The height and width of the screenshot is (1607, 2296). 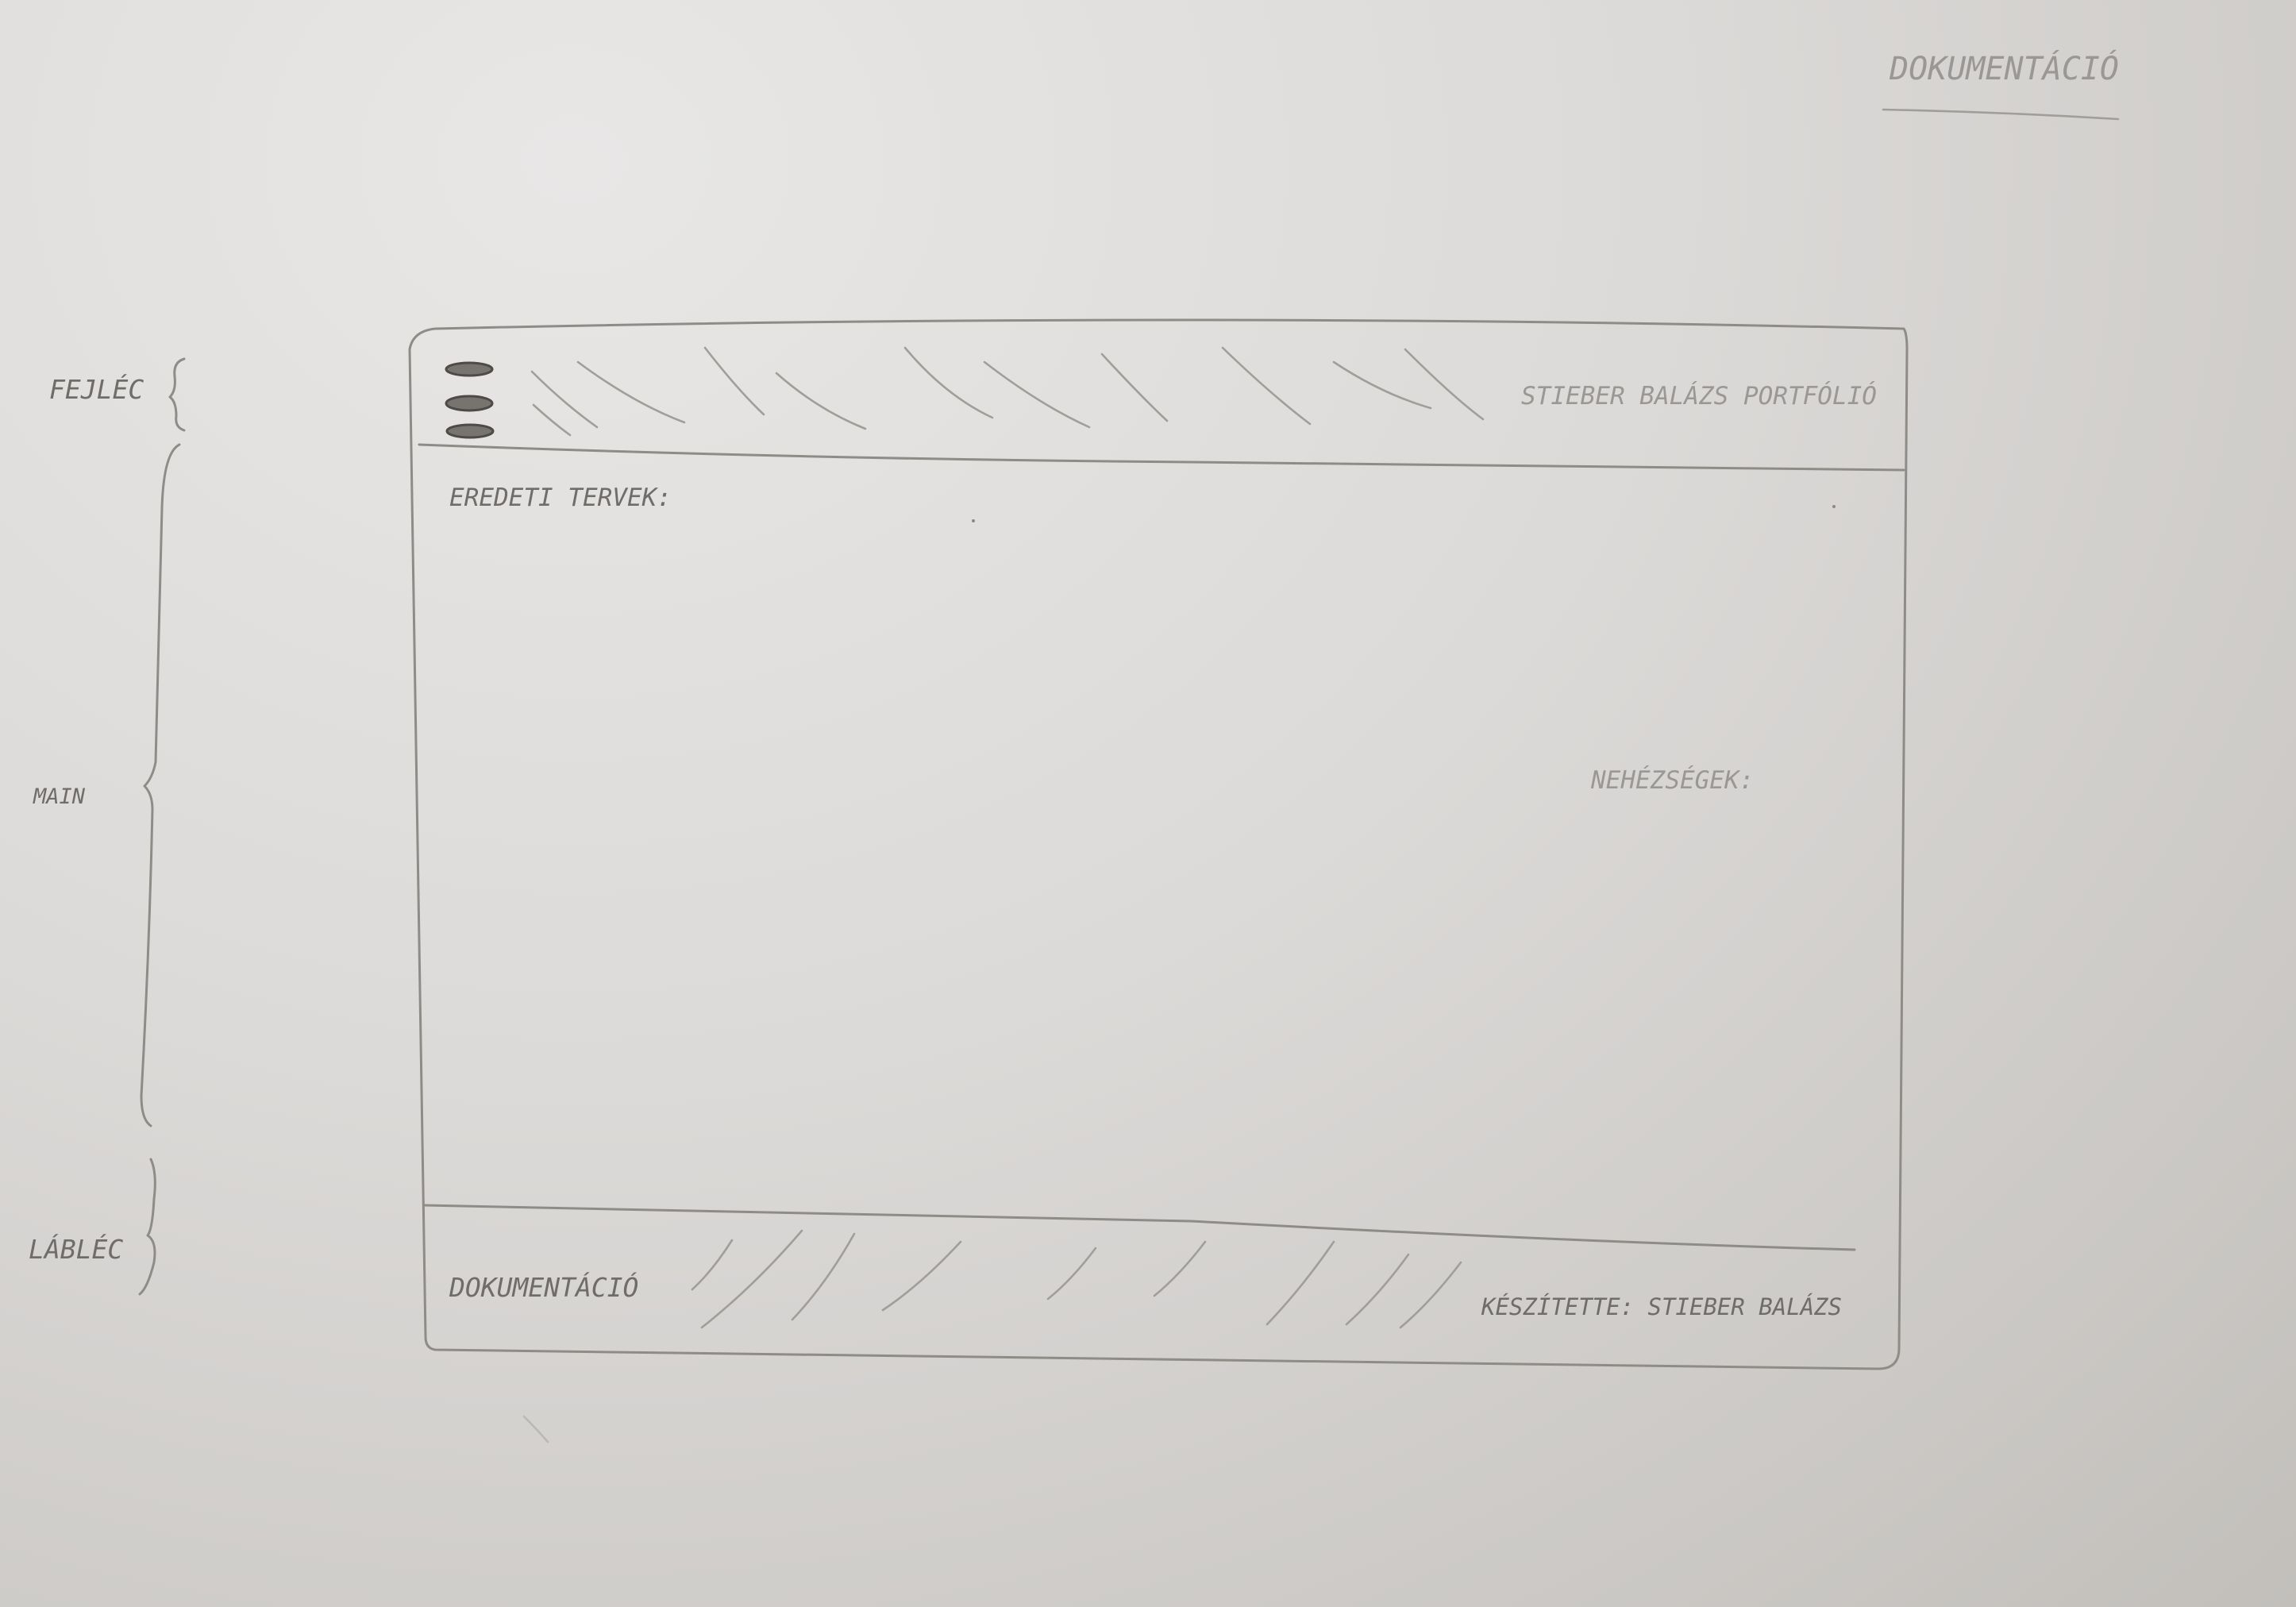 I want to click on brace-footer, so click(x=147, y=1227).